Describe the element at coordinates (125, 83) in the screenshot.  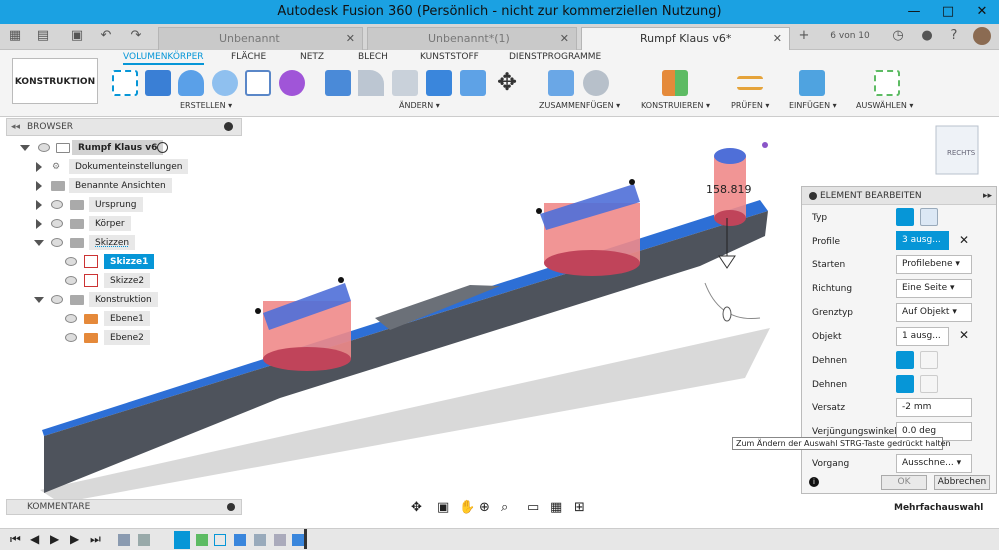
I see `create-sketch-icon` at that location.